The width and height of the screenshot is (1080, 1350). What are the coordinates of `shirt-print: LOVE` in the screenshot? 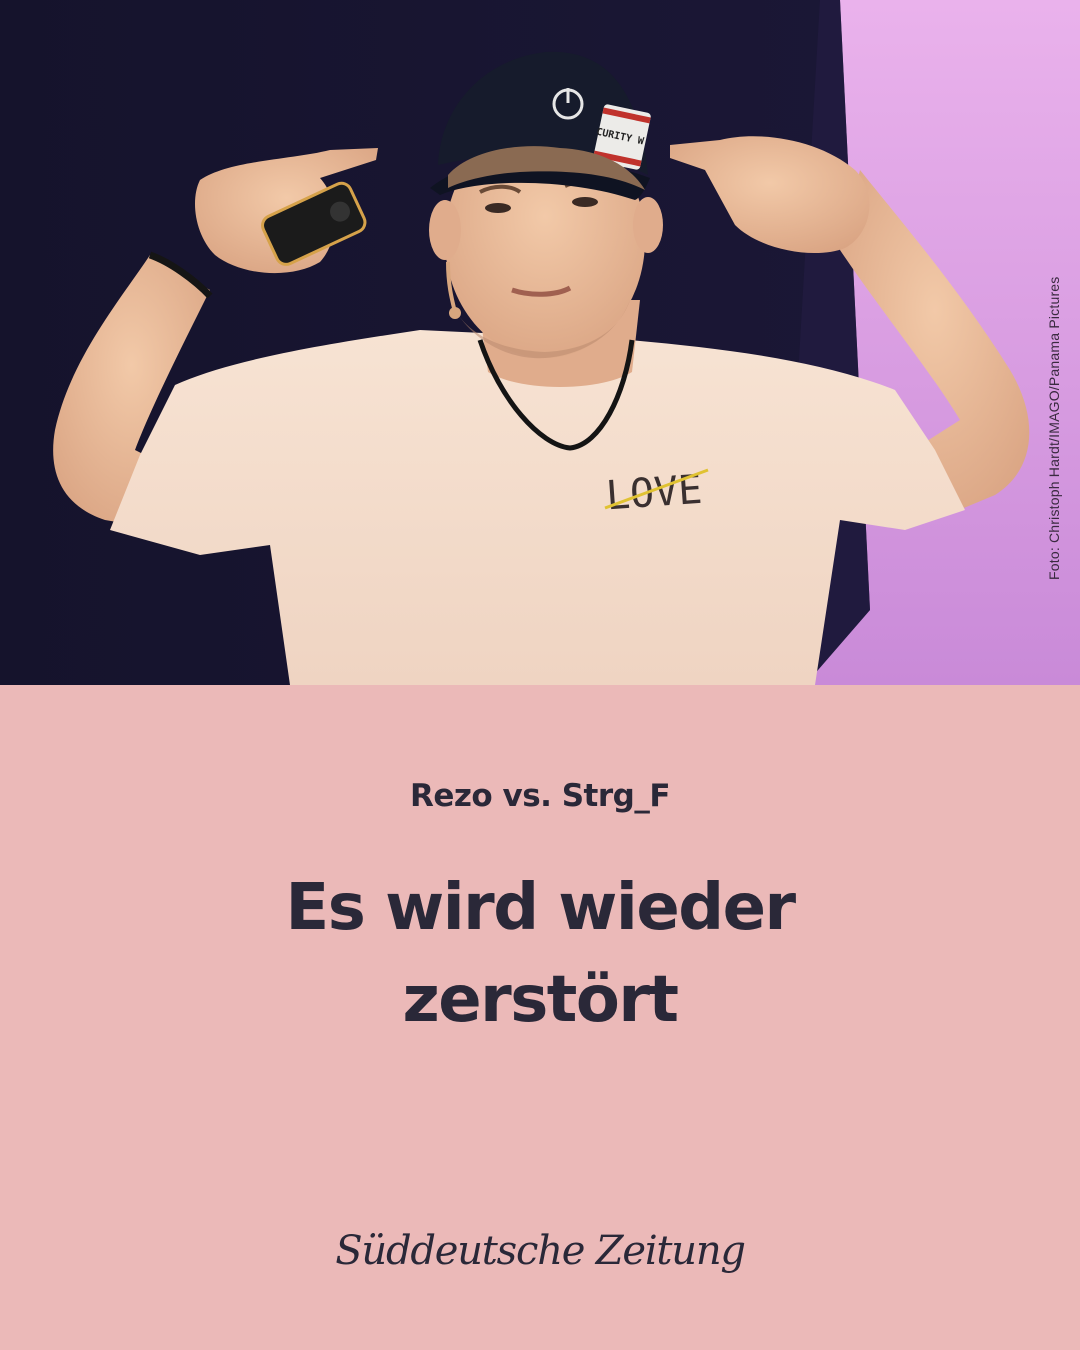 It's located at (653, 493).